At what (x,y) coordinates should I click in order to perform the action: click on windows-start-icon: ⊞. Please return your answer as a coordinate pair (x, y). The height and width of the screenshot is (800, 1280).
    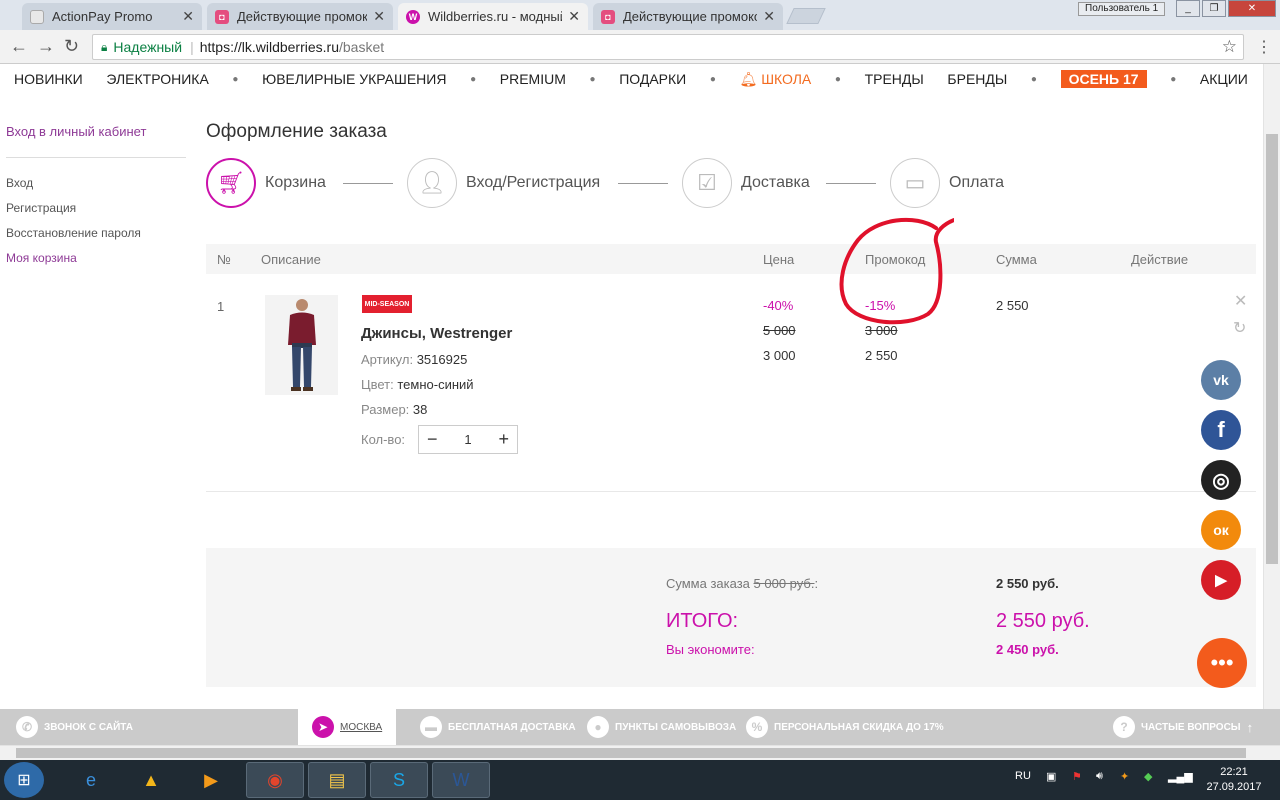
    Looking at the image, I should click on (24, 780).